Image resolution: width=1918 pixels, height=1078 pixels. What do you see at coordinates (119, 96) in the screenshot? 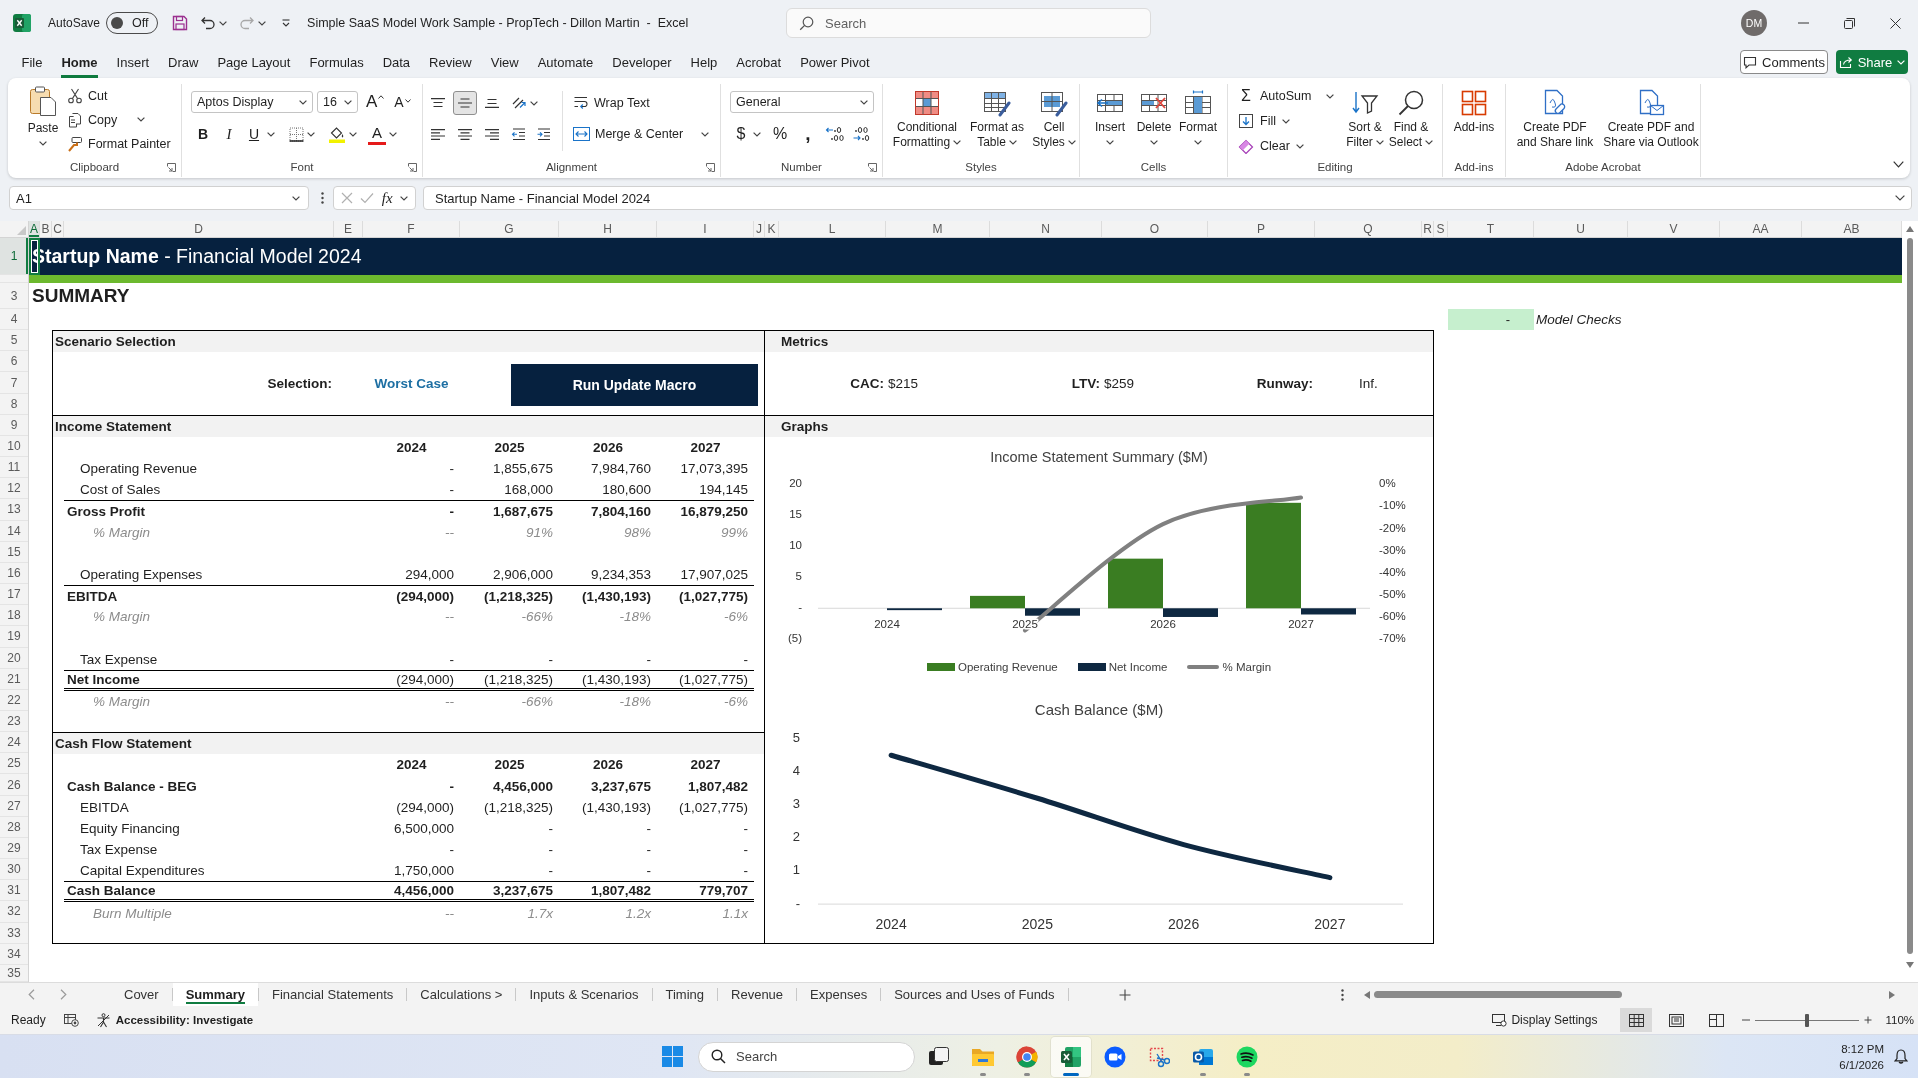
I see `cut-button: Cut` at bounding box center [119, 96].